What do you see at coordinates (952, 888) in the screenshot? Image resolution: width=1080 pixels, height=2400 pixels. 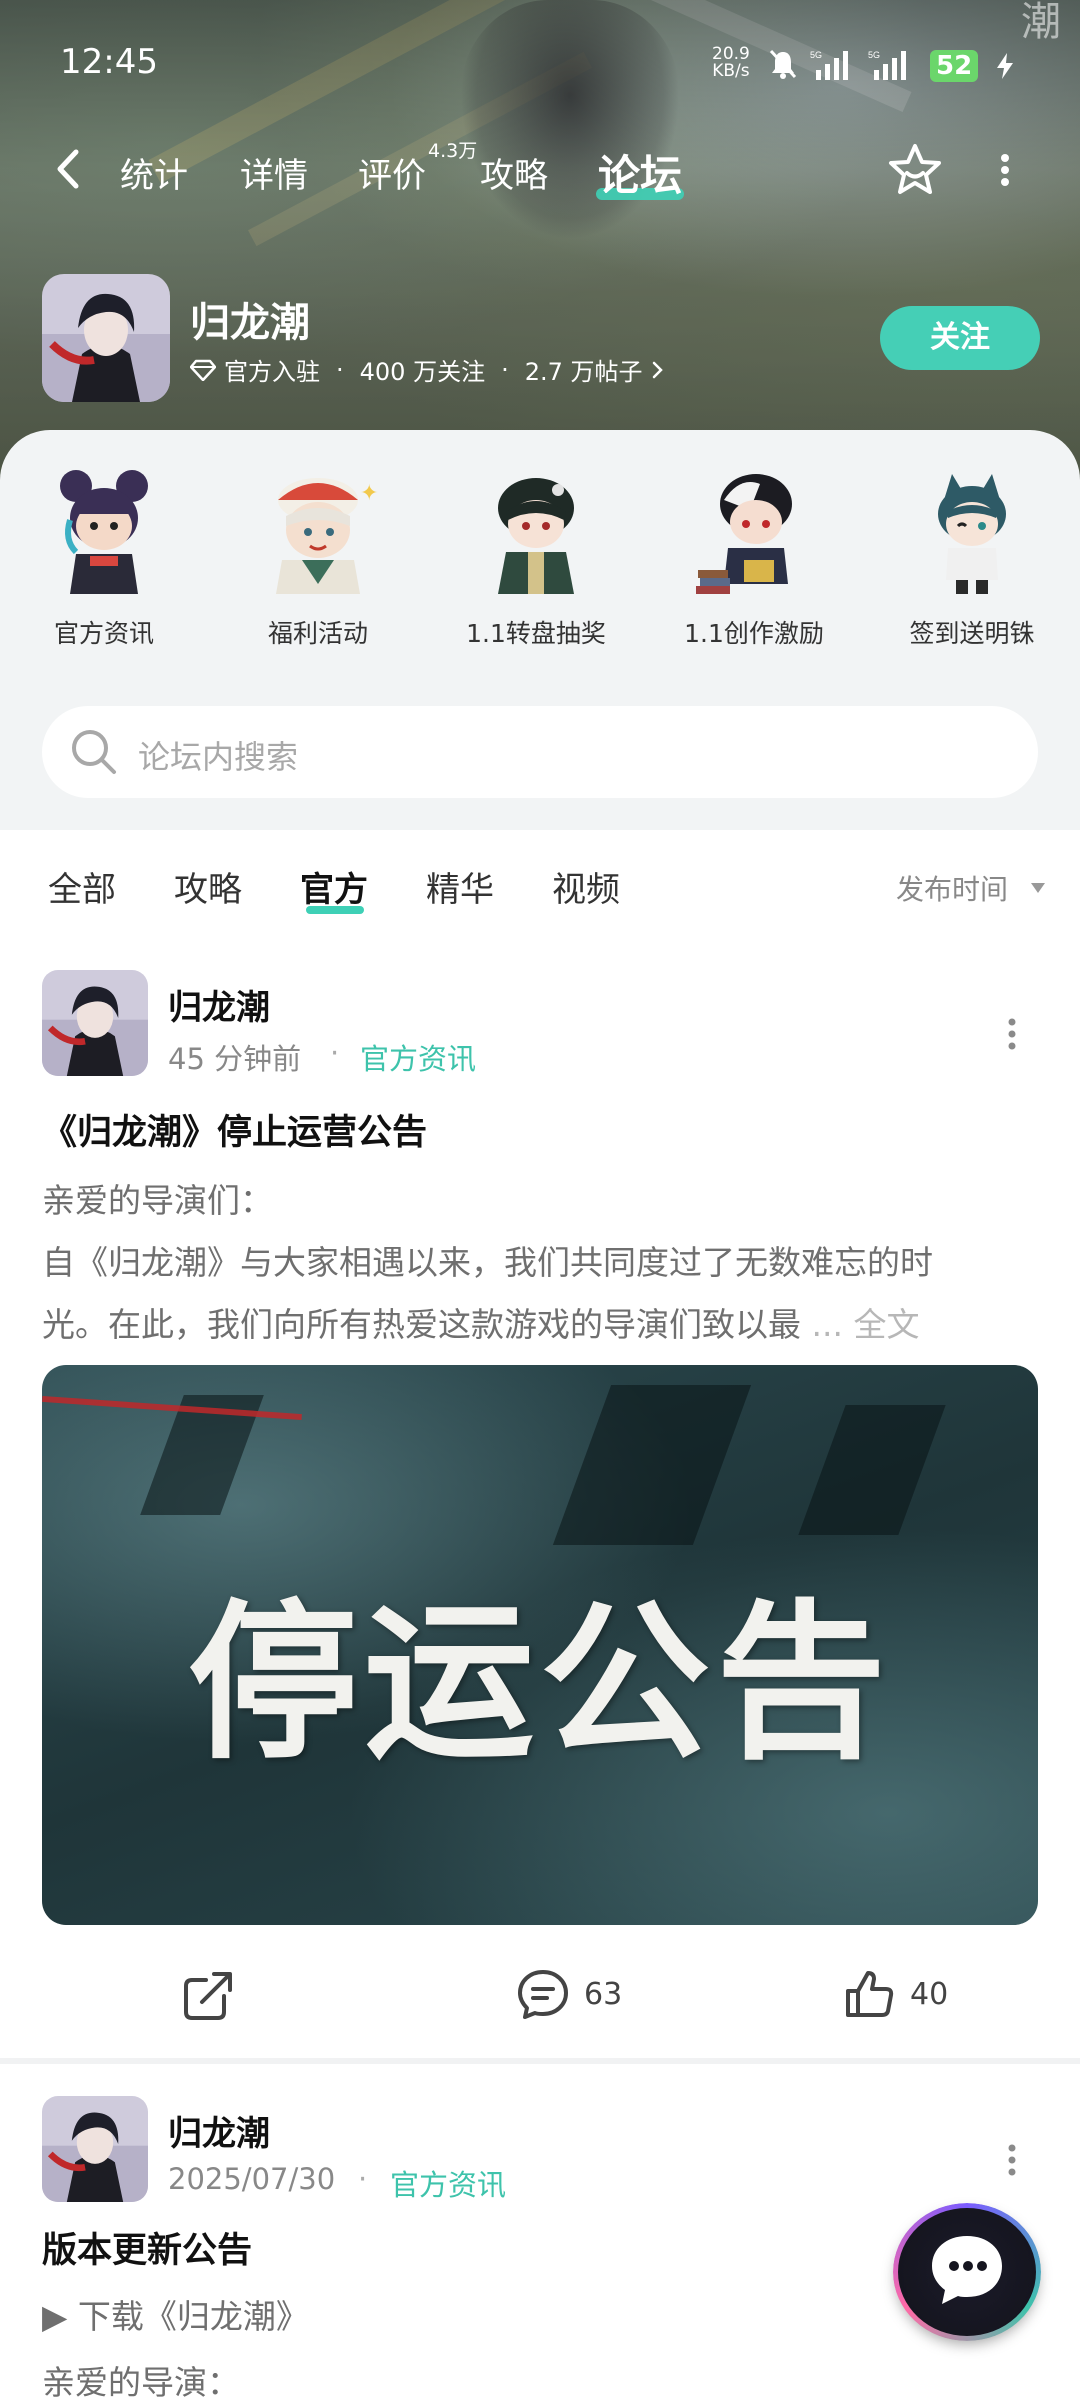 I see `sort-dropdown: 发布时间` at bounding box center [952, 888].